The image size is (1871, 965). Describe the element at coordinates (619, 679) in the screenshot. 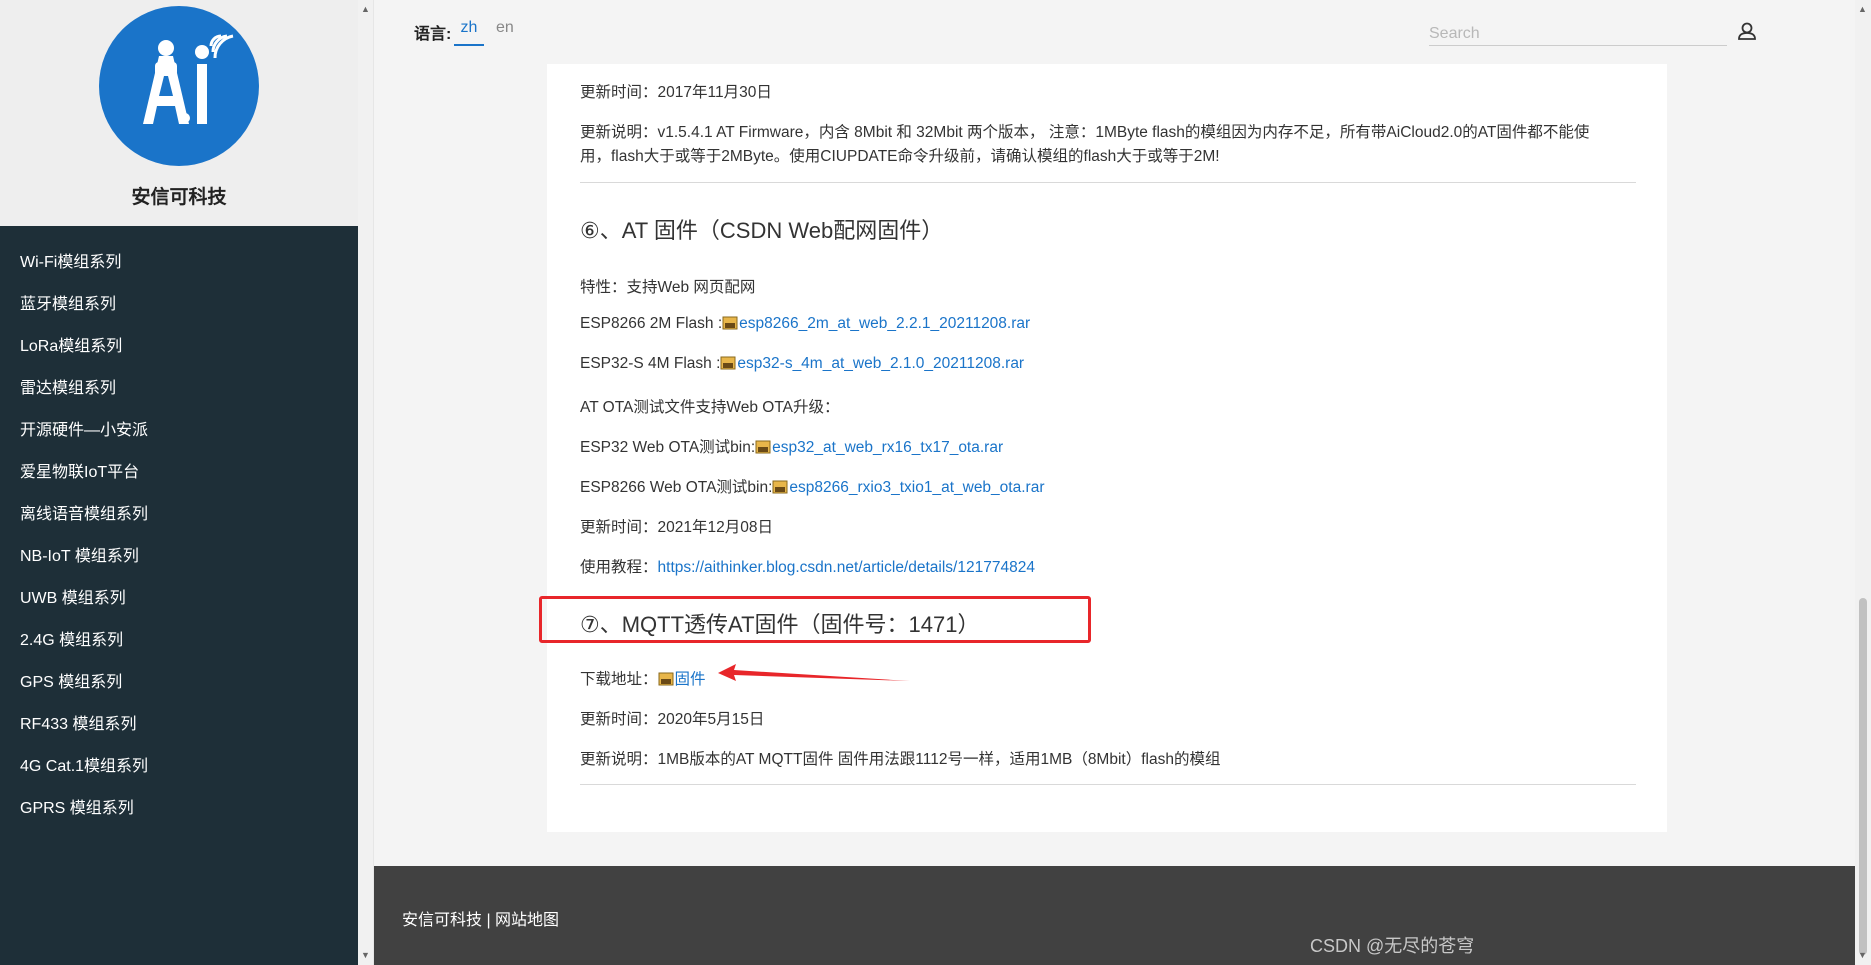

I see `download-label: 下载地址：` at that location.